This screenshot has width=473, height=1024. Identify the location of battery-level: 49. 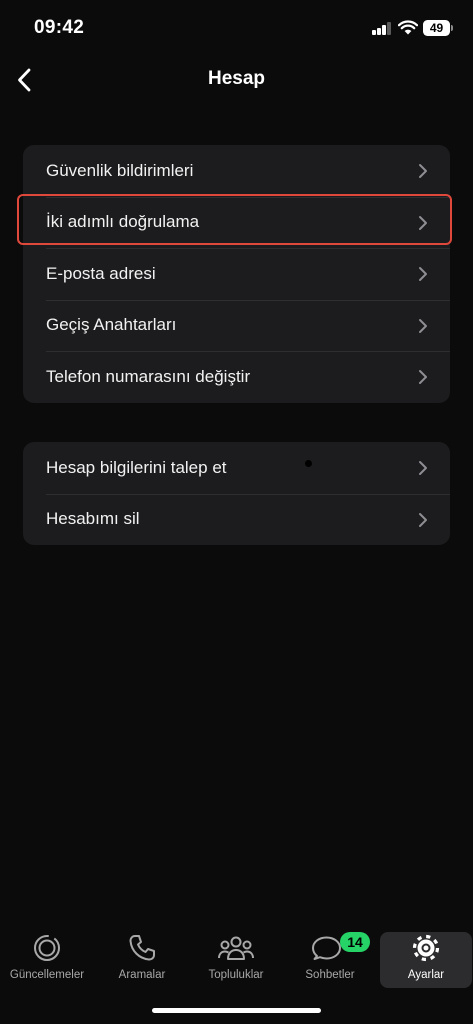
(436, 28).